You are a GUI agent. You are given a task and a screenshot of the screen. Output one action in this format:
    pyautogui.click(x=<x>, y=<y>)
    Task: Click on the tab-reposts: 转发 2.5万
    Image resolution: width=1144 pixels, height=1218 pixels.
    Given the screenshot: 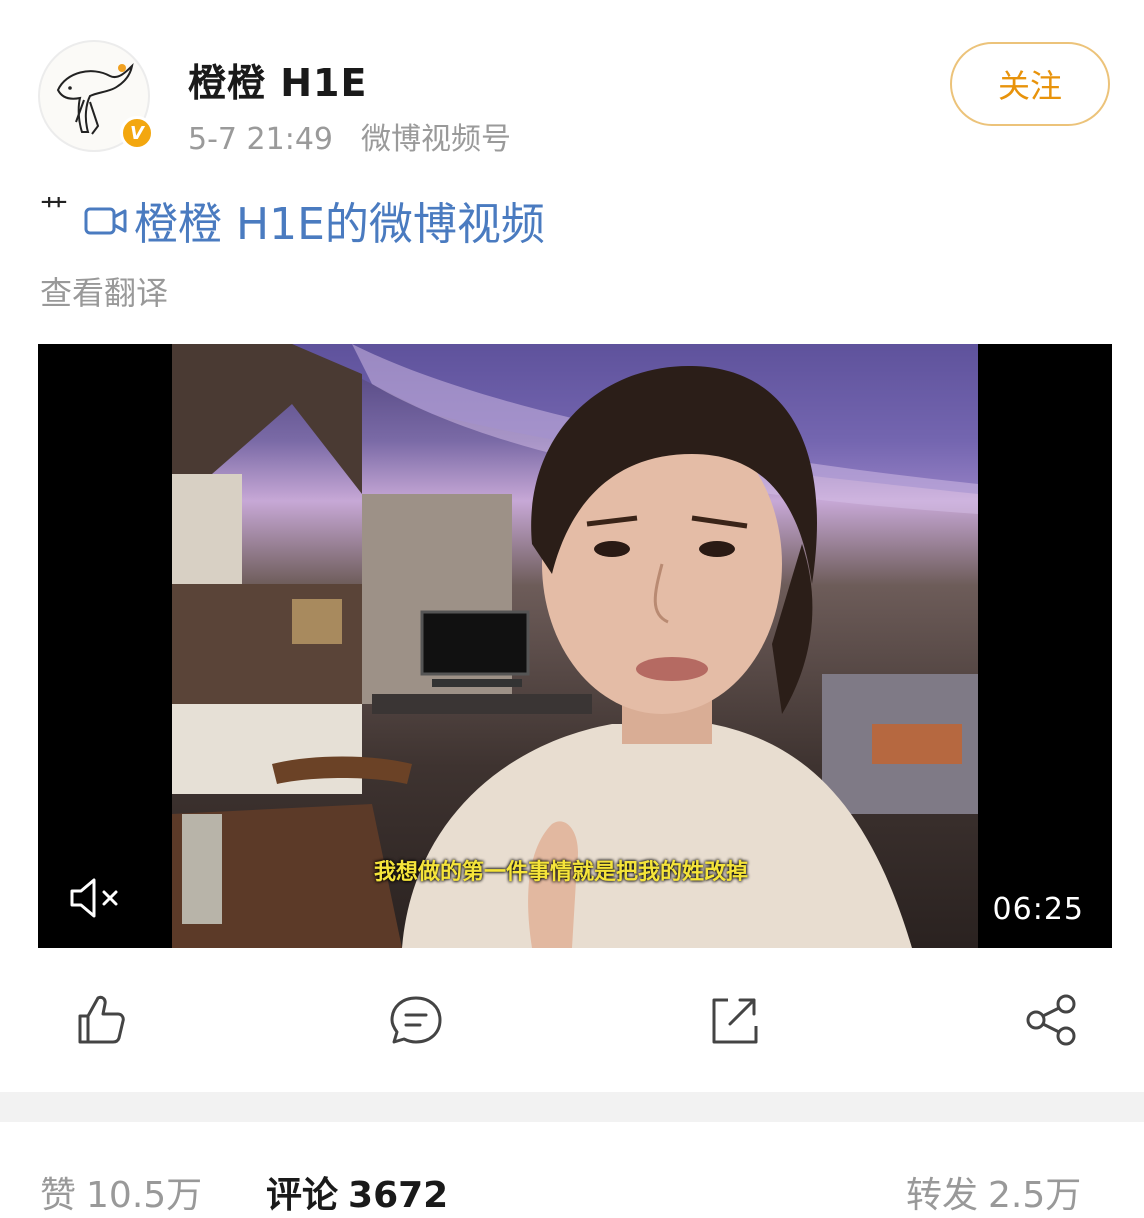 What is the action you would take?
    pyautogui.click(x=993, y=1192)
    